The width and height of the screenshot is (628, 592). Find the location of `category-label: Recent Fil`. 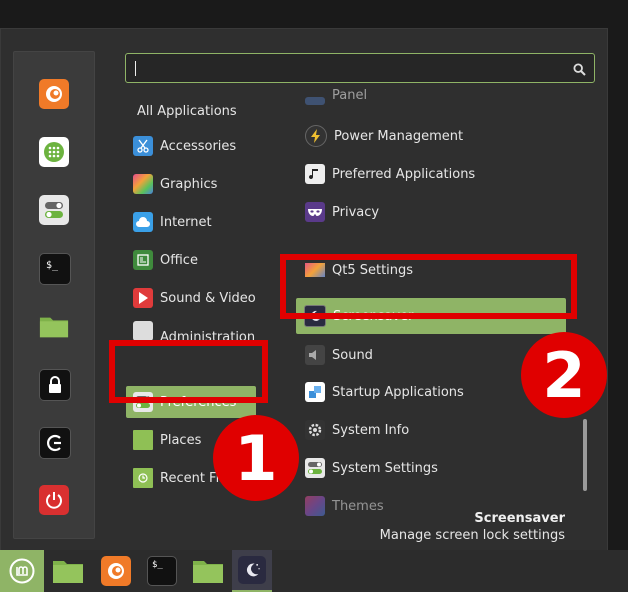

category-label: Recent Fil is located at coordinates (191, 478).